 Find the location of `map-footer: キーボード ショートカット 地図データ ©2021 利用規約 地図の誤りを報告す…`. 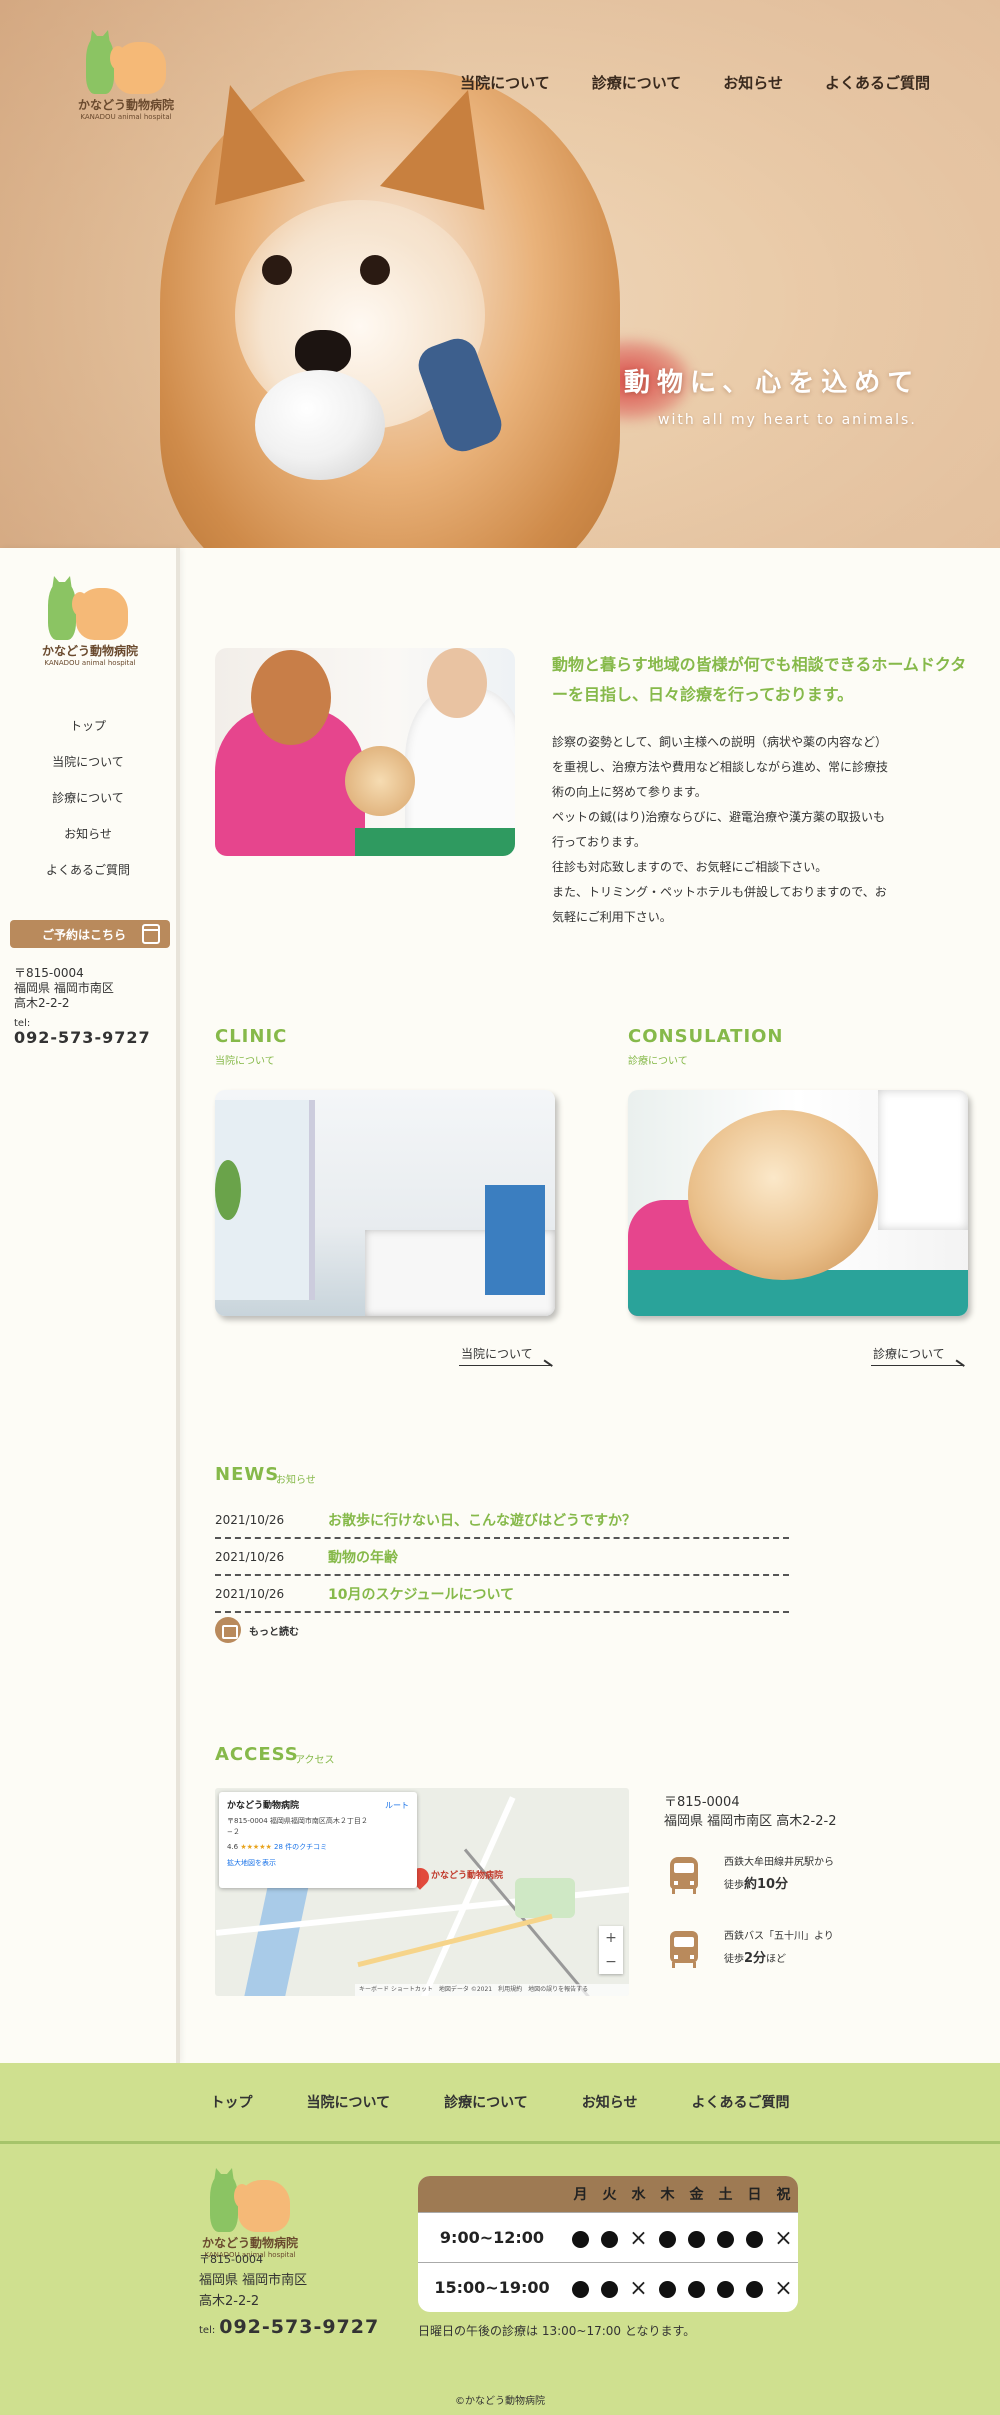

map-footer: キーボード ショートカット 地図データ ©2021 利用規約 地図の誤りを報告す… is located at coordinates (492, 1990).